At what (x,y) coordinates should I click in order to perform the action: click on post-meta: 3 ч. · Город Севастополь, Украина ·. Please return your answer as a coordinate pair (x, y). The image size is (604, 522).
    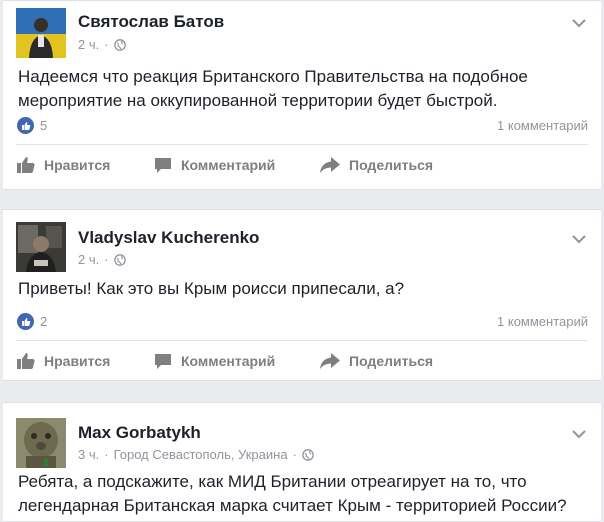
    Looking at the image, I should click on (196, 454).